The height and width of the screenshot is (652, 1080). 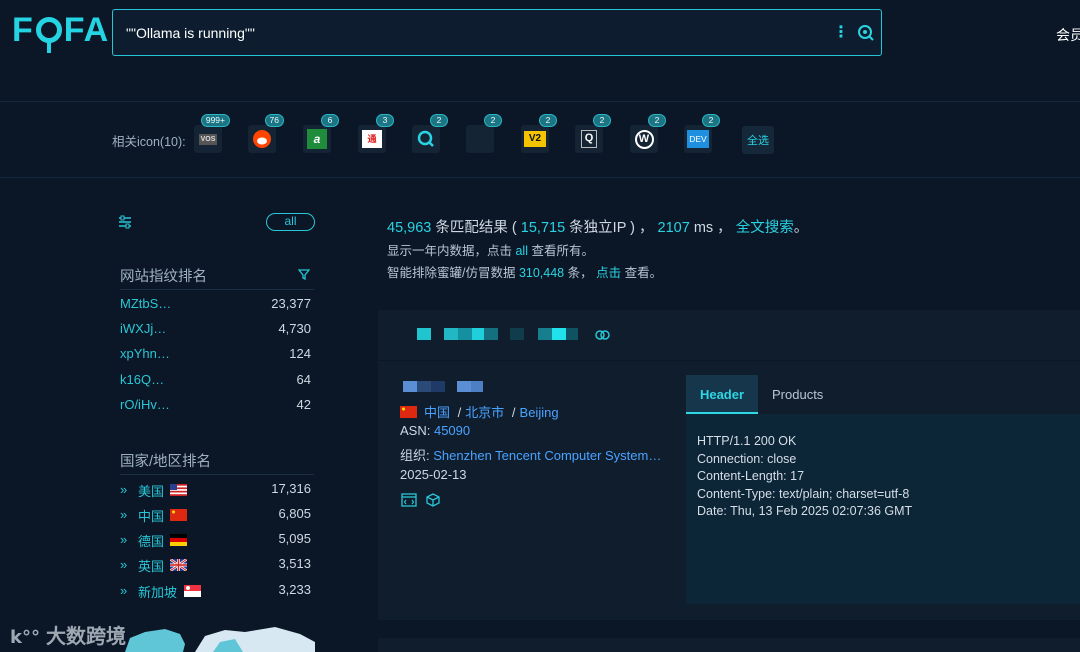 What do you see at coordinates (539, 133) in the screenshot?
I see `v2-icon: V2 2` at bounding box center [539, 133].